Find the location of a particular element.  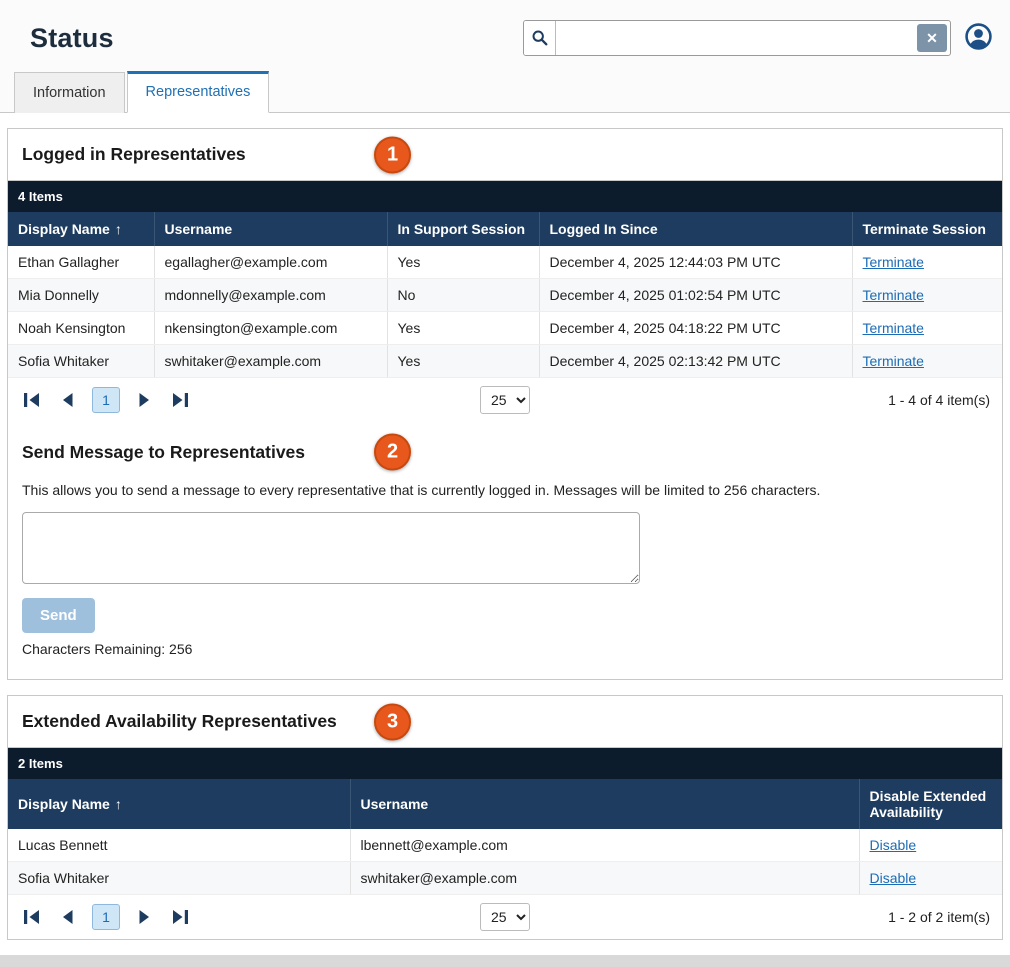

step-badge-1: 1 is located at coordinates (392, 154).